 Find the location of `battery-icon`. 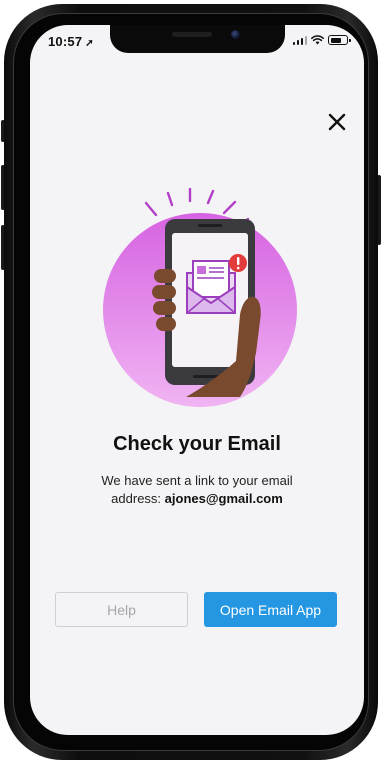

battery-icon is located at coordinates (339, 40).